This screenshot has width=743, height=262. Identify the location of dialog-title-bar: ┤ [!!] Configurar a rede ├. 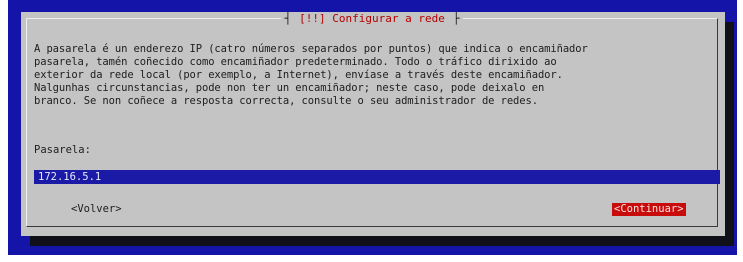
(372, 19).